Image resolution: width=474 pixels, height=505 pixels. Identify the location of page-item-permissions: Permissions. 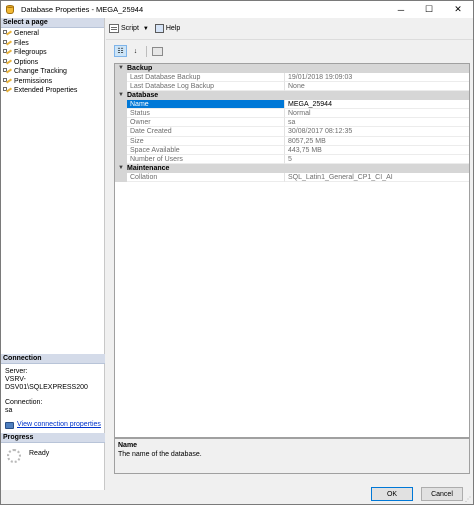
(52, 82).